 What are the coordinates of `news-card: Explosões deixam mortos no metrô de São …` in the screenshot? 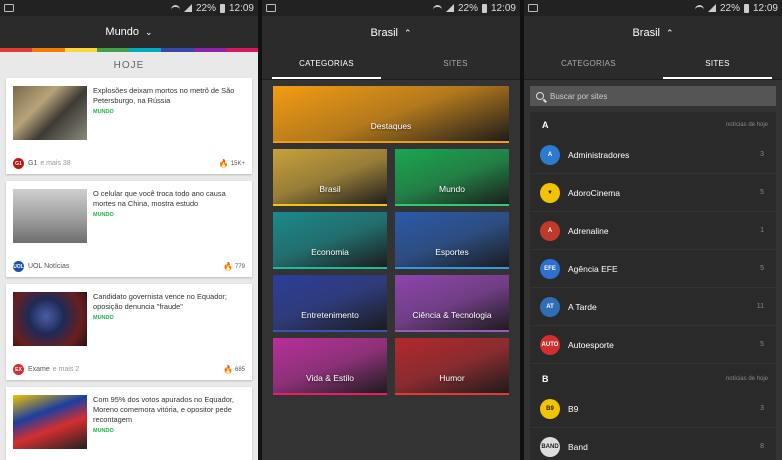 It's located at (129, 126).